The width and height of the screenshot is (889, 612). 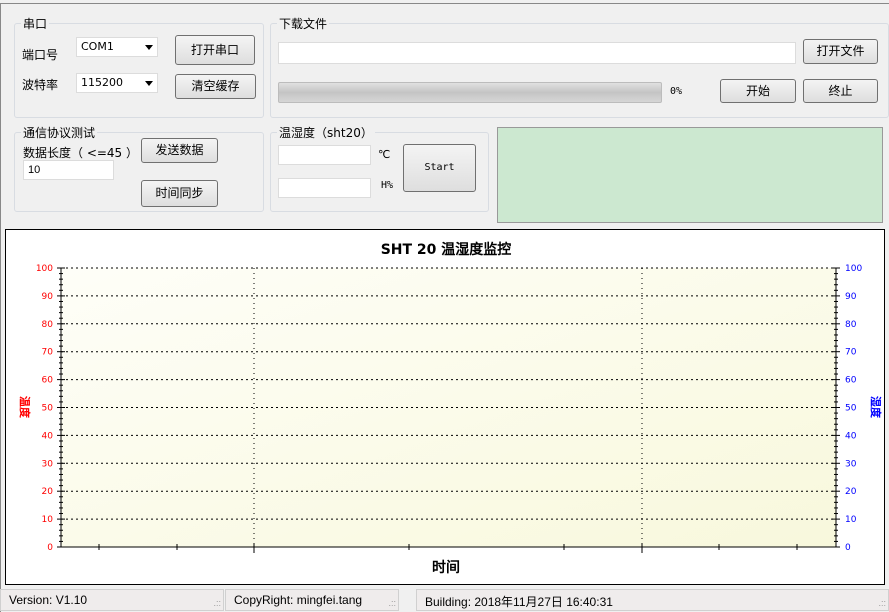 I want to click on status-copyright: CopyRight: mingfei.tang.::, so click(x=312, y=600).